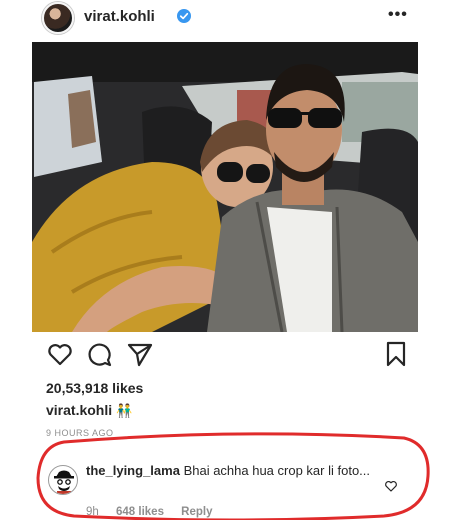  Describe the element at coordinates (80, 433) in the screenshot. I see `post-timestamp: 9 HOURS AGO` at that location.